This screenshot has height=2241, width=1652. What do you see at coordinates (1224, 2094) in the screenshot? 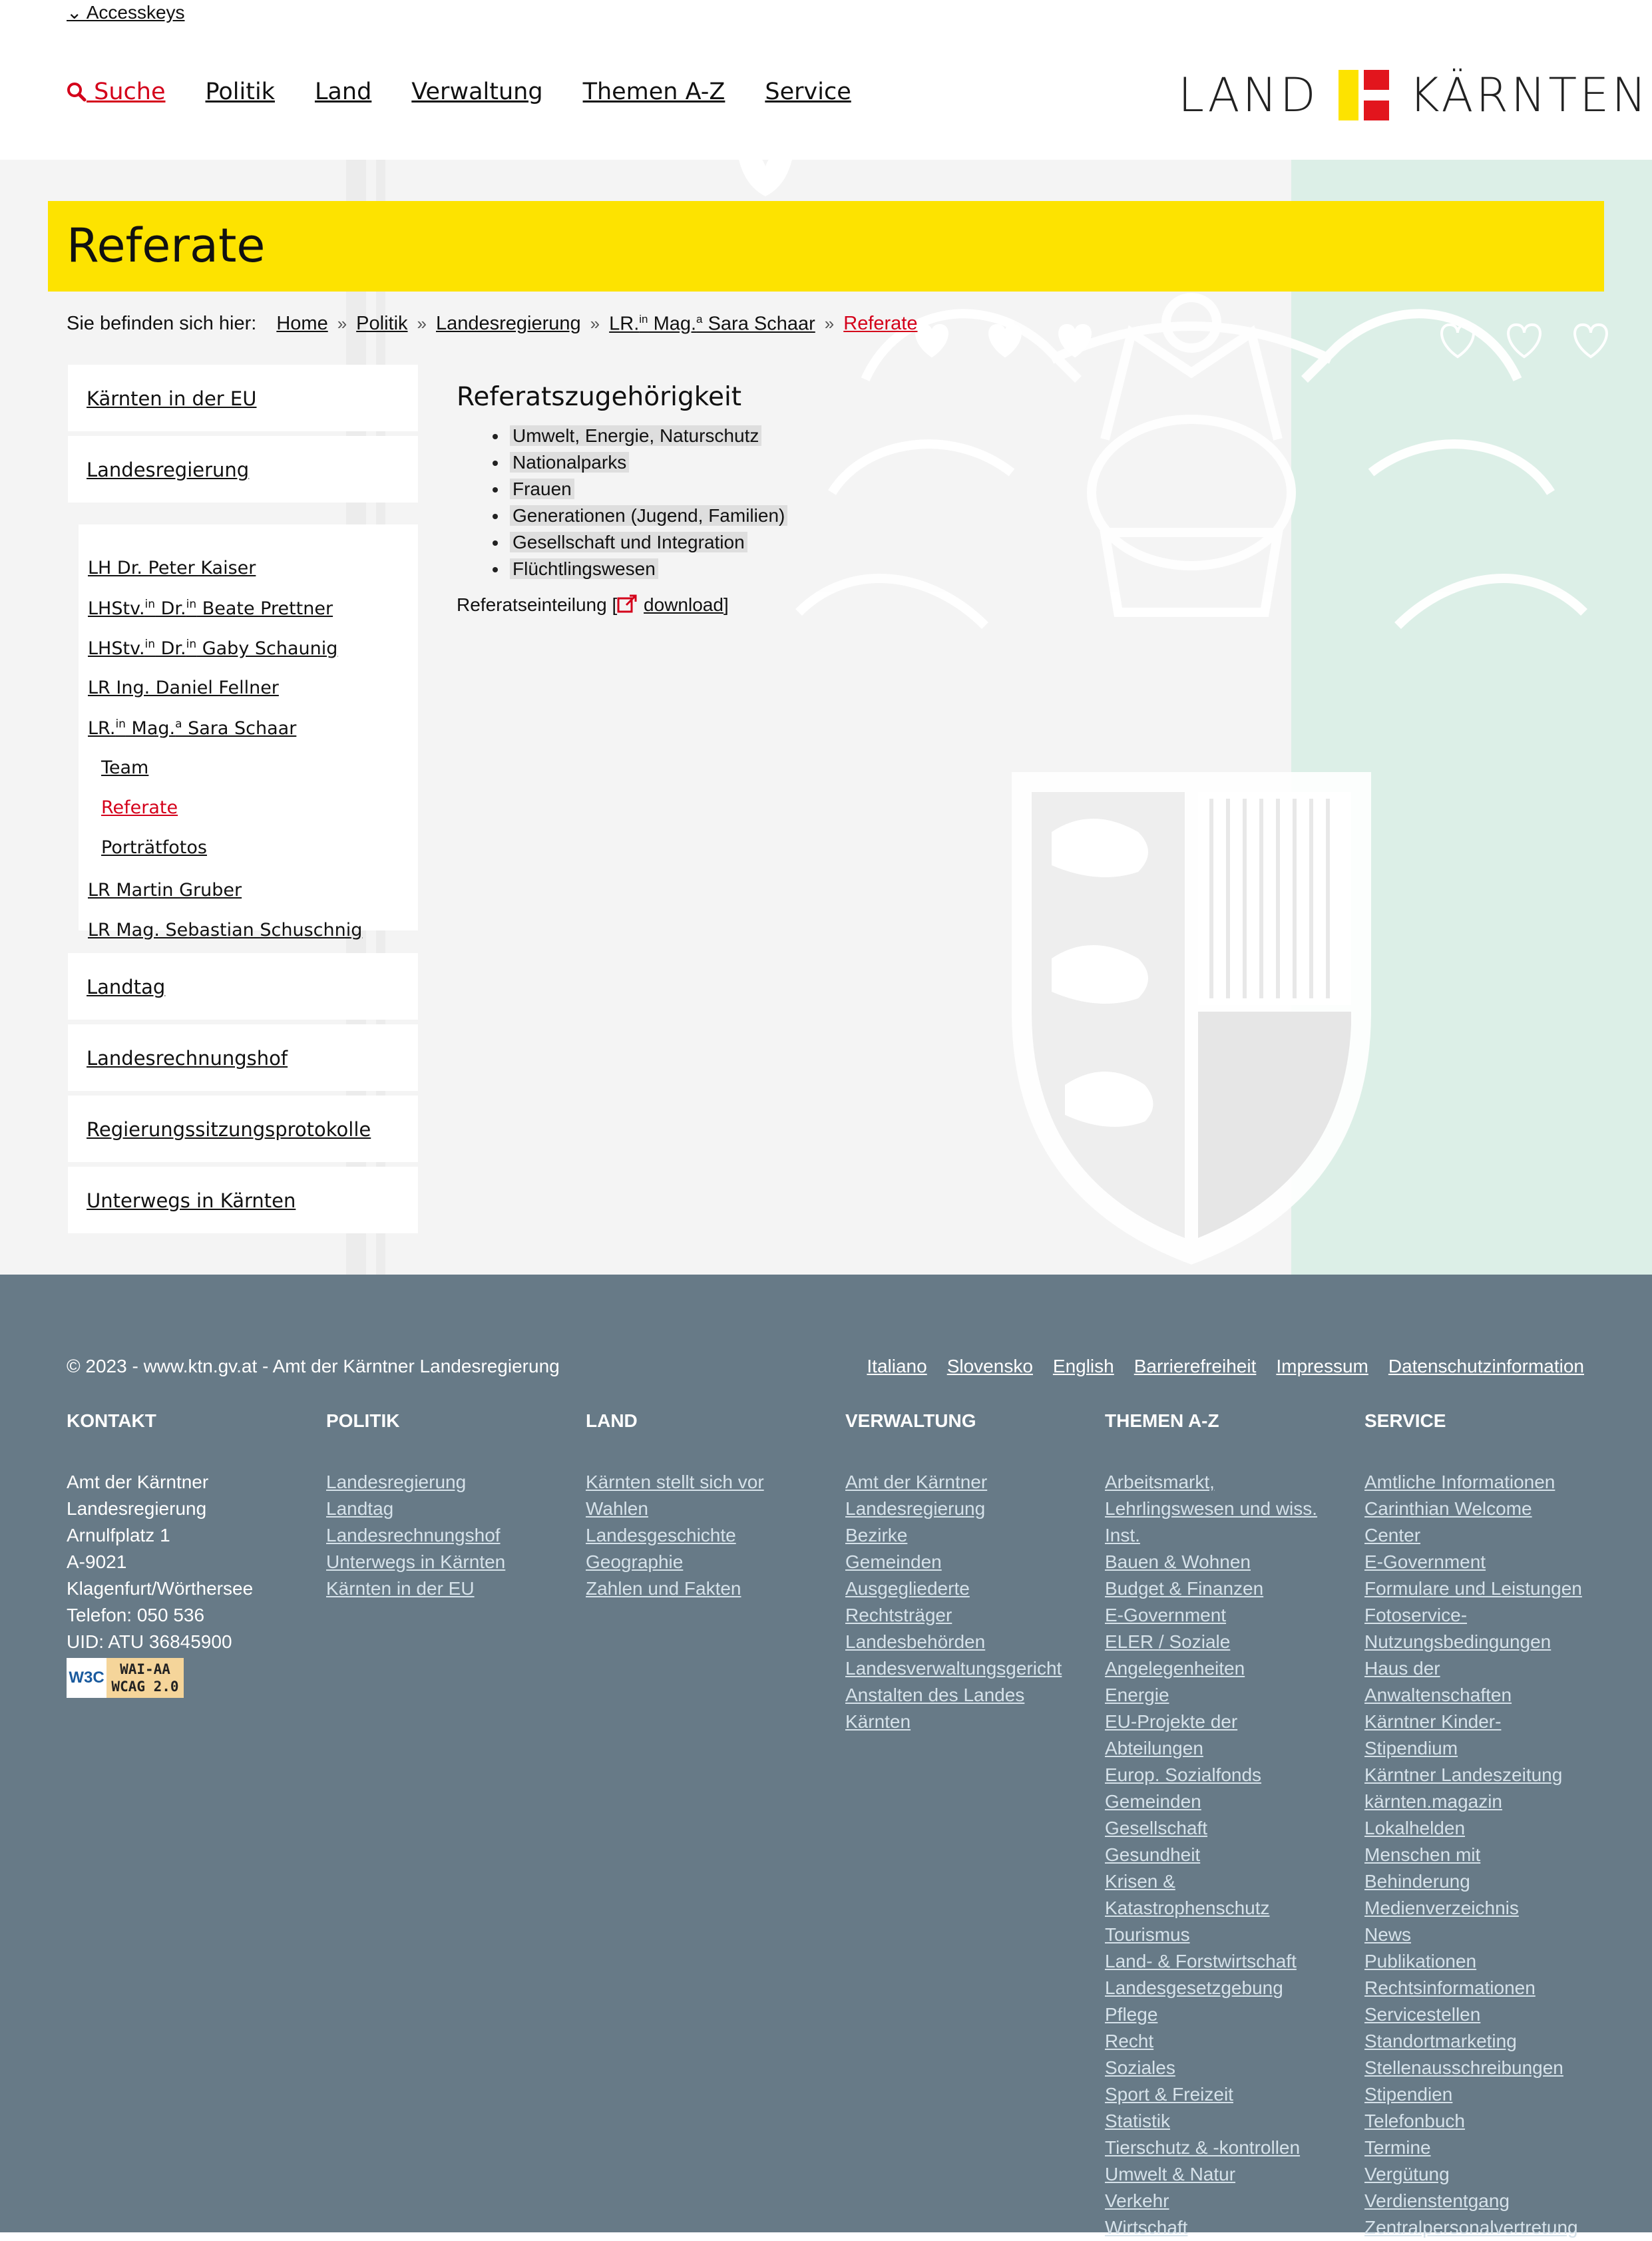
I see `footer-link: Sport & Freizeit` at bounding box center [1224, 2094].